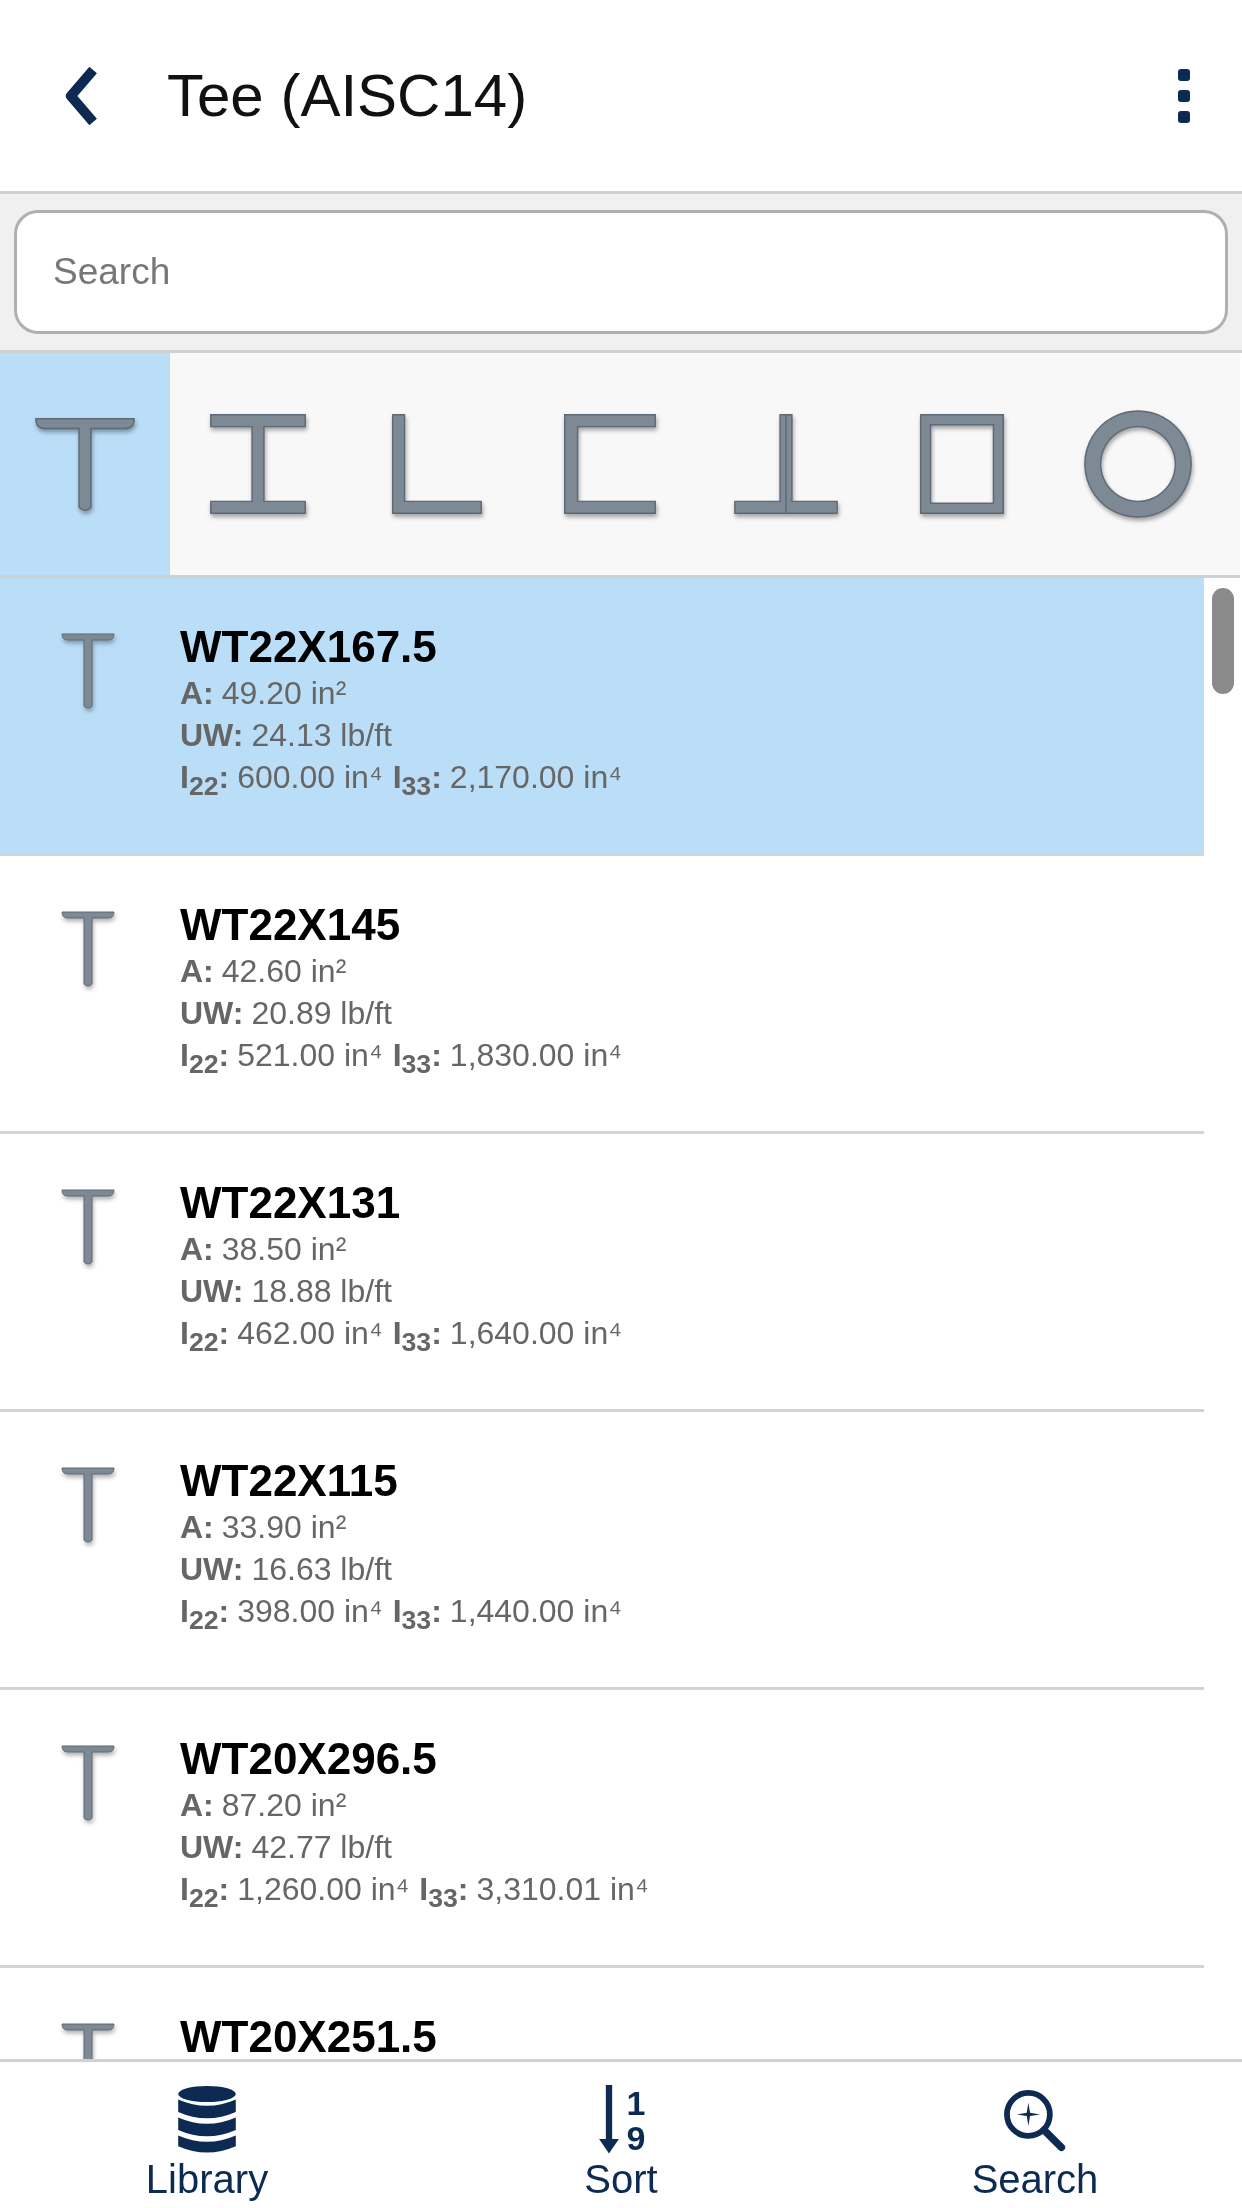 The width and height of the screenshot is (1242, 2208). What do you see at coordinates (284, 1527) in the screenshot?
I see `property-value: 33.90 in²` at bounding box center [284, 1527].